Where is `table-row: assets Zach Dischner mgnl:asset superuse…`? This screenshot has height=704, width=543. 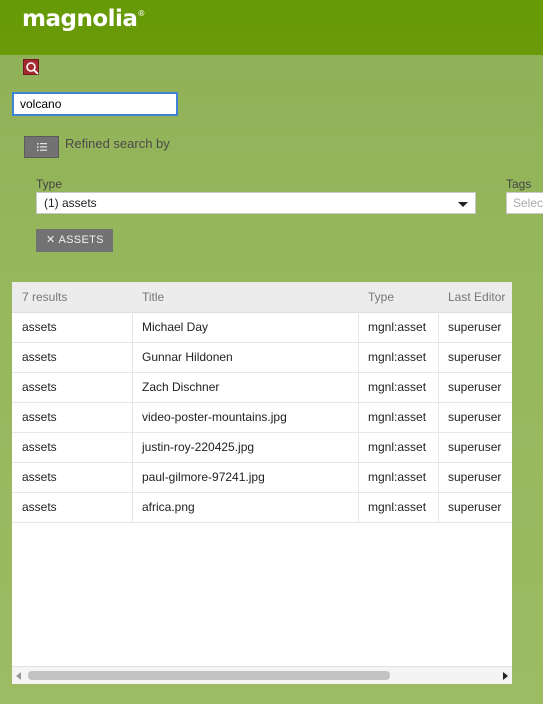
table-row: assets Zach Dischner mgnl:asset superuse… is located at coordinates (262, 387).